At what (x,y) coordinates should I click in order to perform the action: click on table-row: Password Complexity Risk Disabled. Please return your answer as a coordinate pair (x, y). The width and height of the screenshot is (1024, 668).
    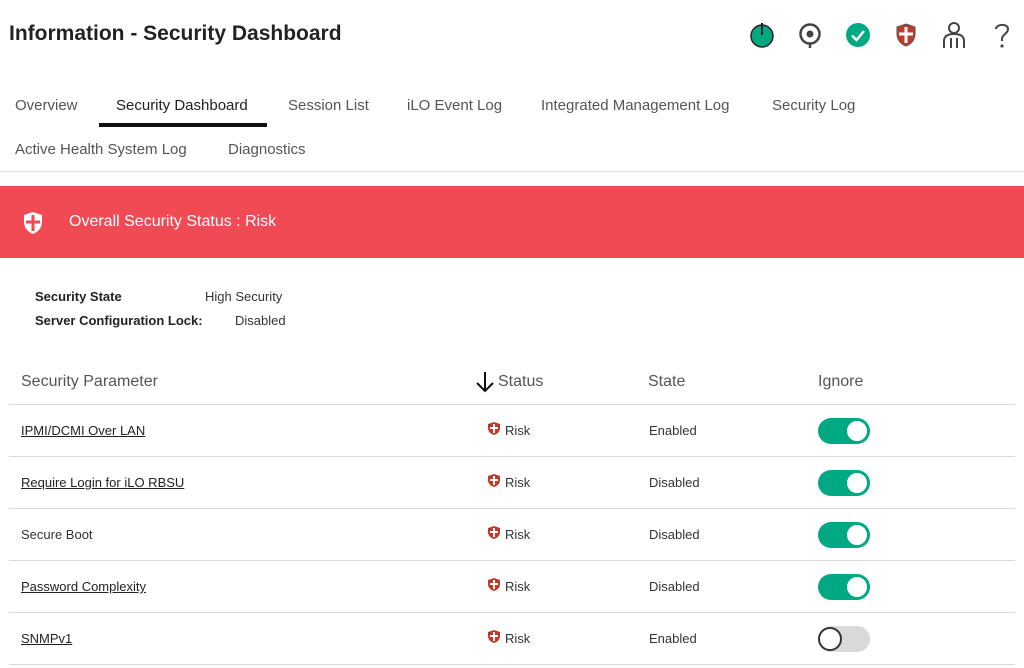
    Looking at the image, I should click on (512, 587).